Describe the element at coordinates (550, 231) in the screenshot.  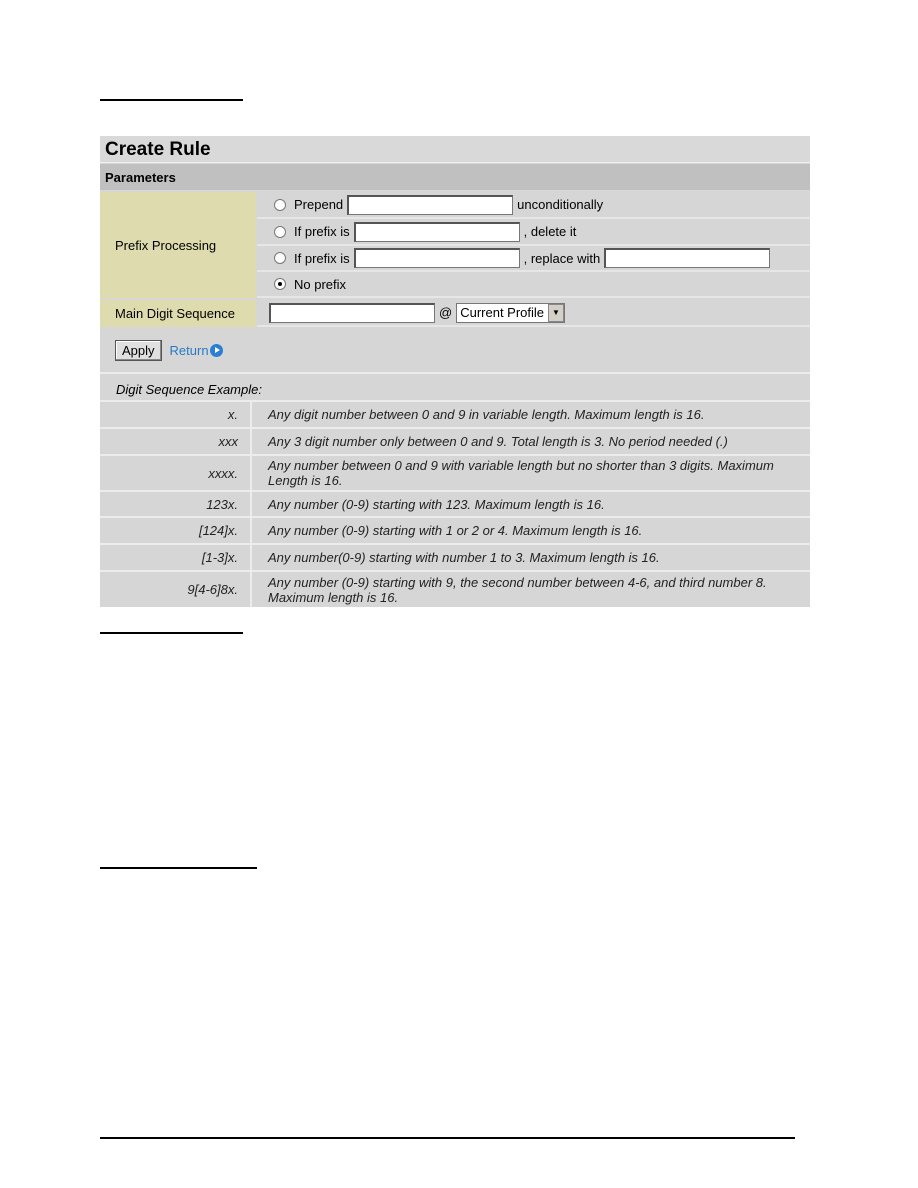
I see `option-suffix: , delete it` at that location.